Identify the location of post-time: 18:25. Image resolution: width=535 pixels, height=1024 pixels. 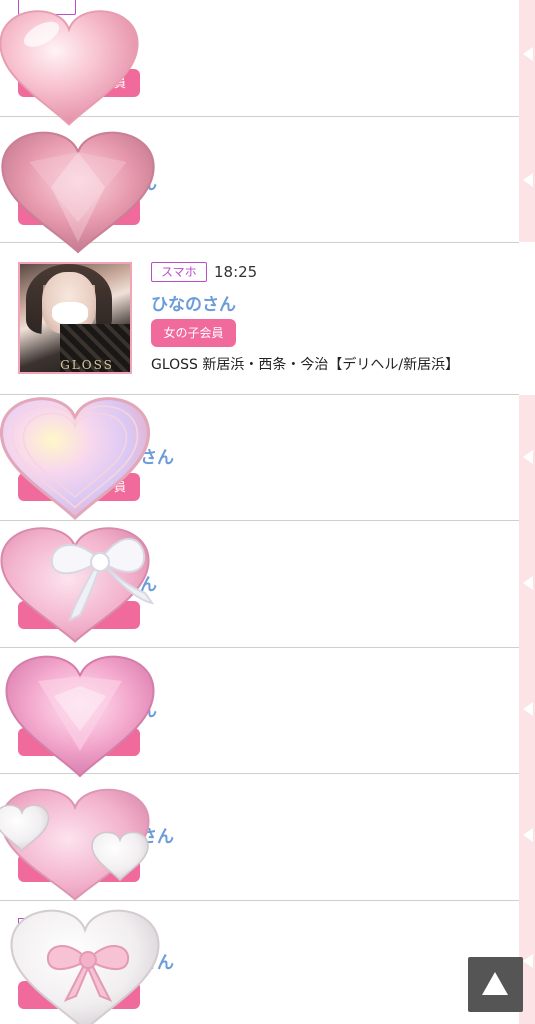
(236, 272).